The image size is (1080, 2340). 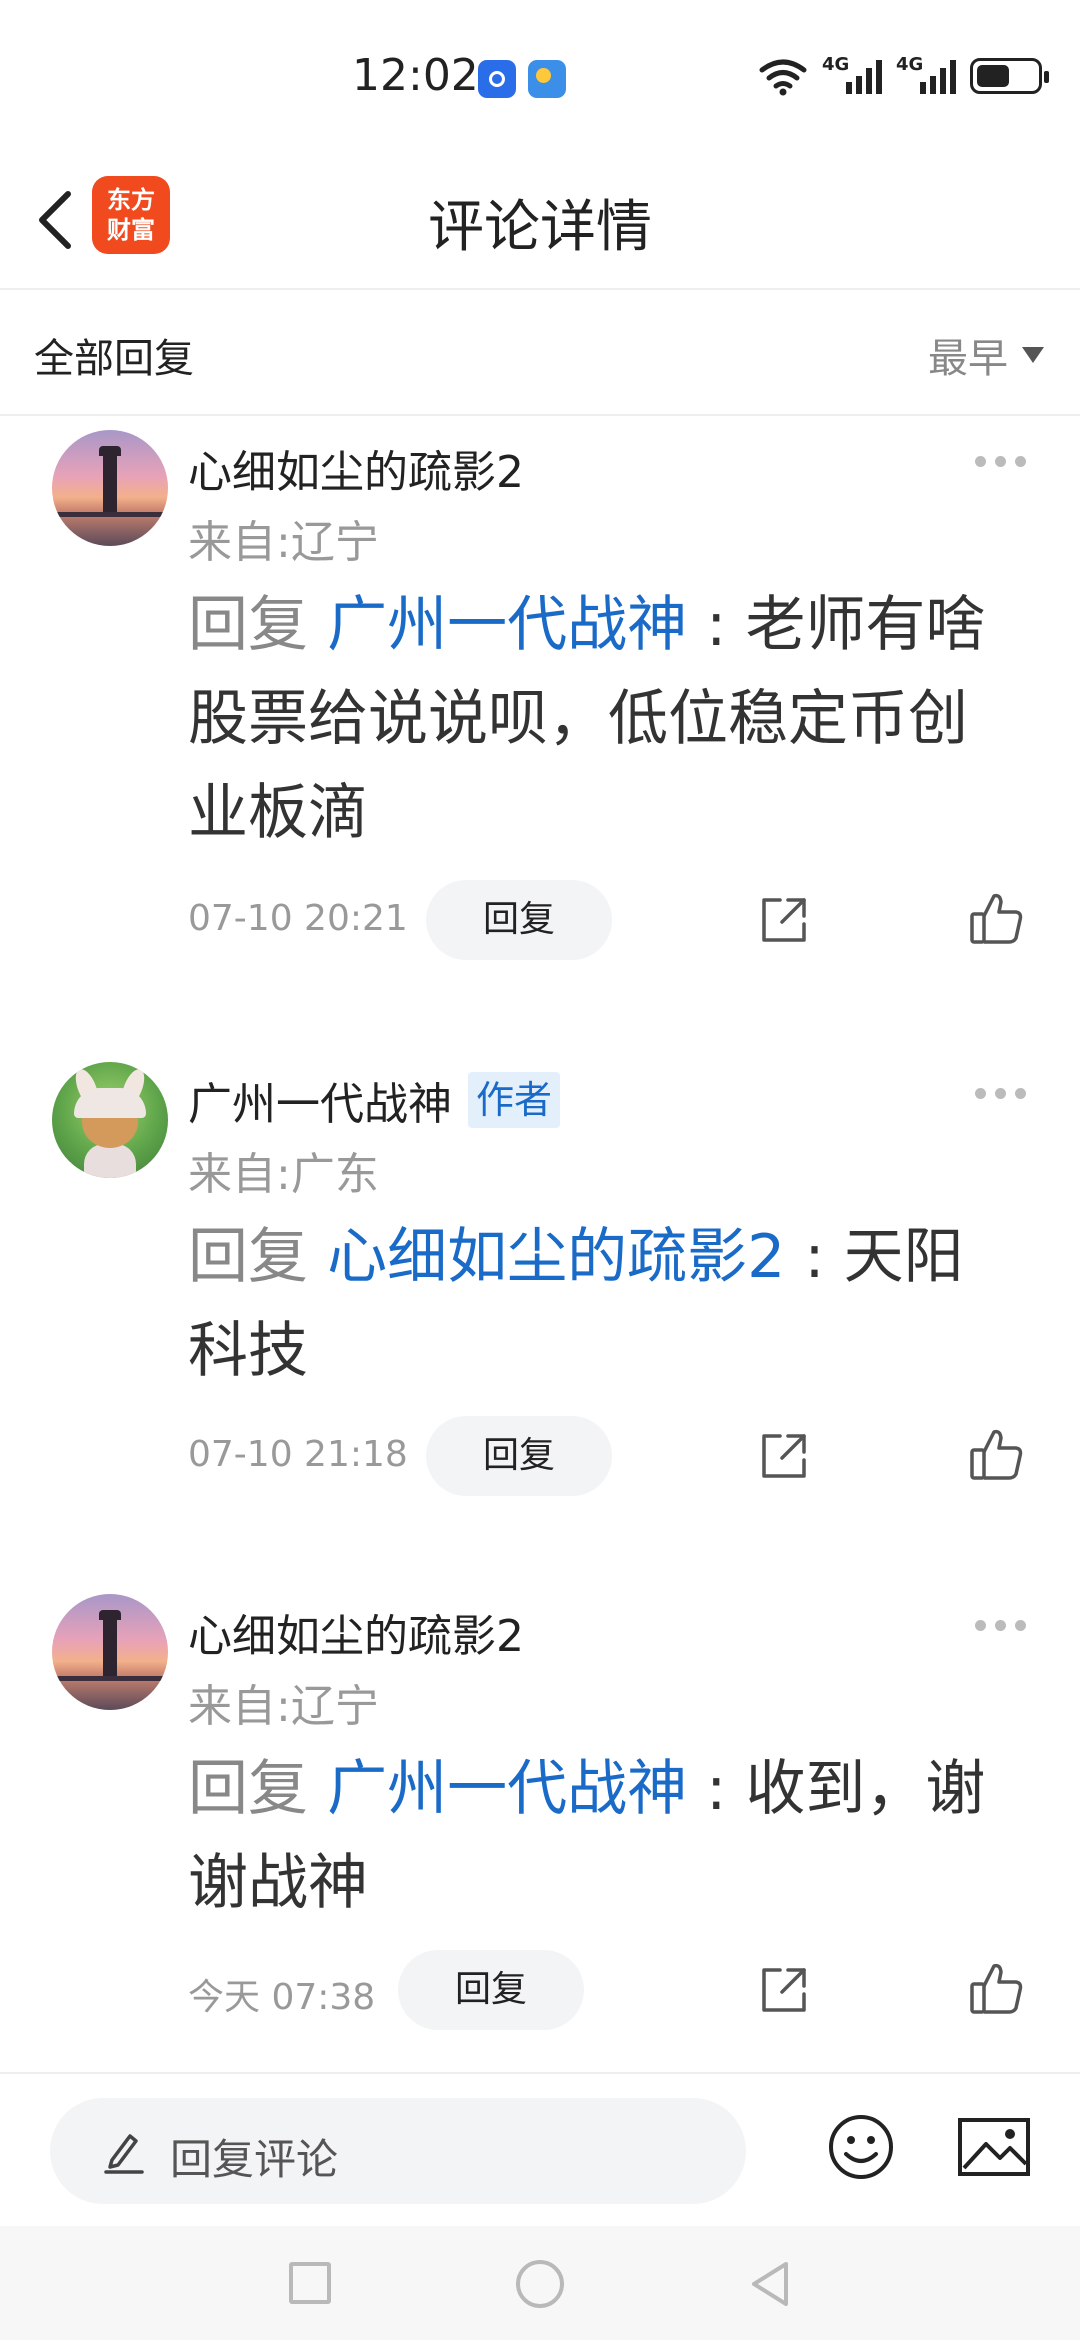 What do you see at coordinates (254, 2159) in the screenshot?
I see `reply-placeholder: 回复评论` at bounding box center [254, 2159].